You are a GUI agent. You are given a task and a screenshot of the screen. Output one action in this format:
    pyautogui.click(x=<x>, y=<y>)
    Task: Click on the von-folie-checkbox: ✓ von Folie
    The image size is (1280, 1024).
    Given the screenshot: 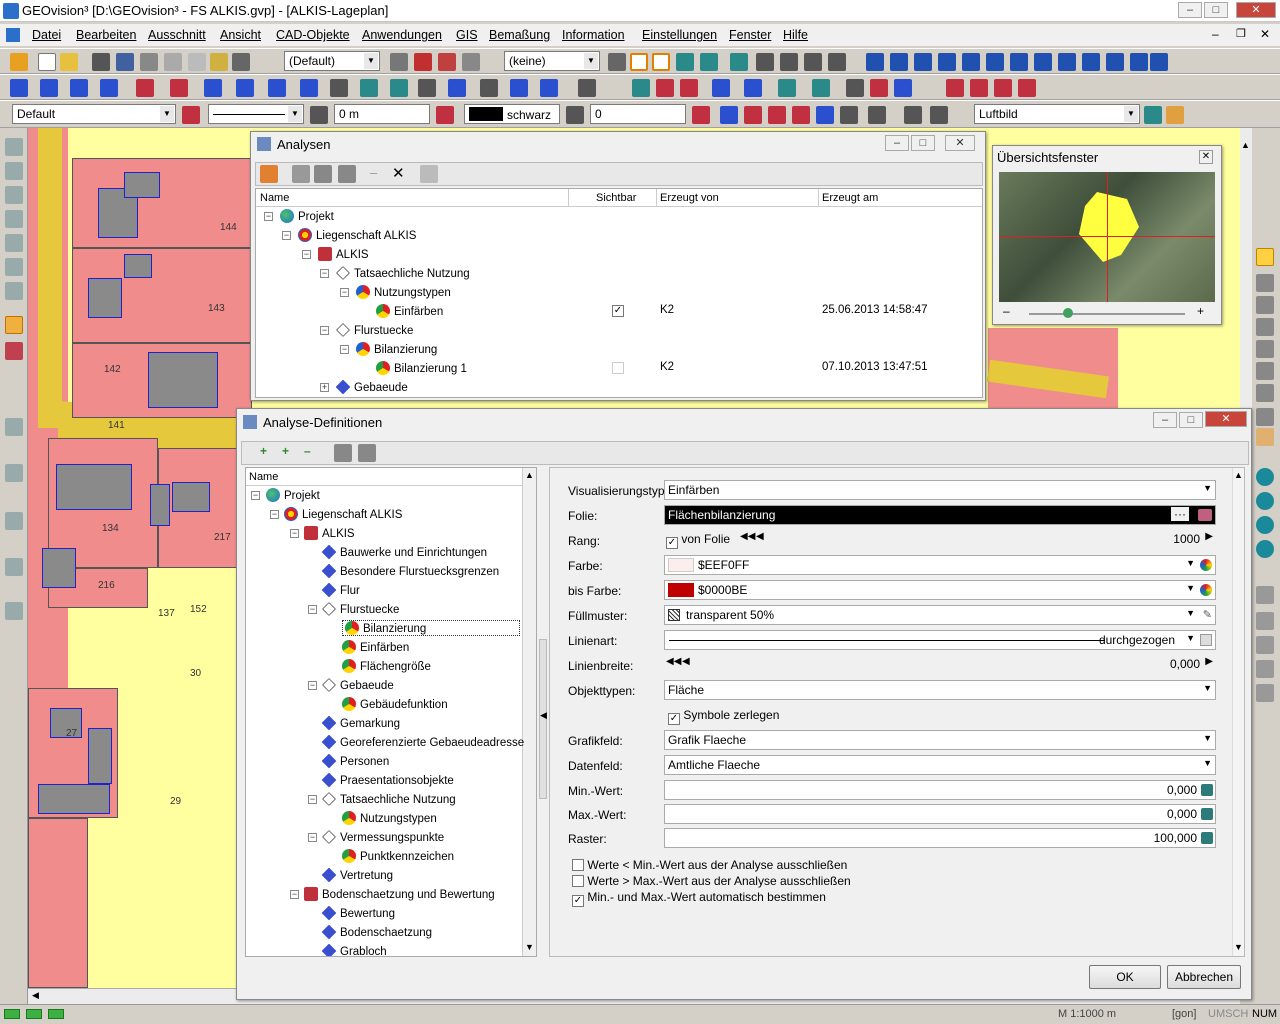 What is the action you would take?
    pyautogui.click(x=698, y=540)
    